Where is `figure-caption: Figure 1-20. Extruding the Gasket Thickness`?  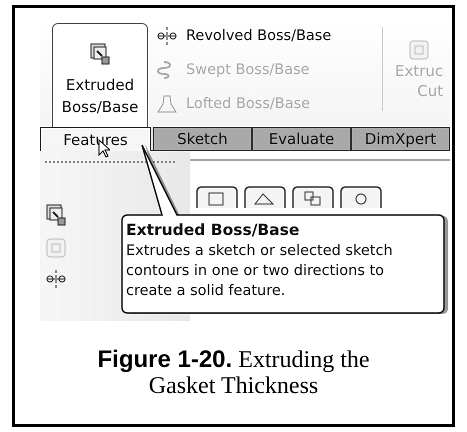
figure-caption: Figure 1-20. Extruding the Gasket Thickness is located at coordinates (233, 373).